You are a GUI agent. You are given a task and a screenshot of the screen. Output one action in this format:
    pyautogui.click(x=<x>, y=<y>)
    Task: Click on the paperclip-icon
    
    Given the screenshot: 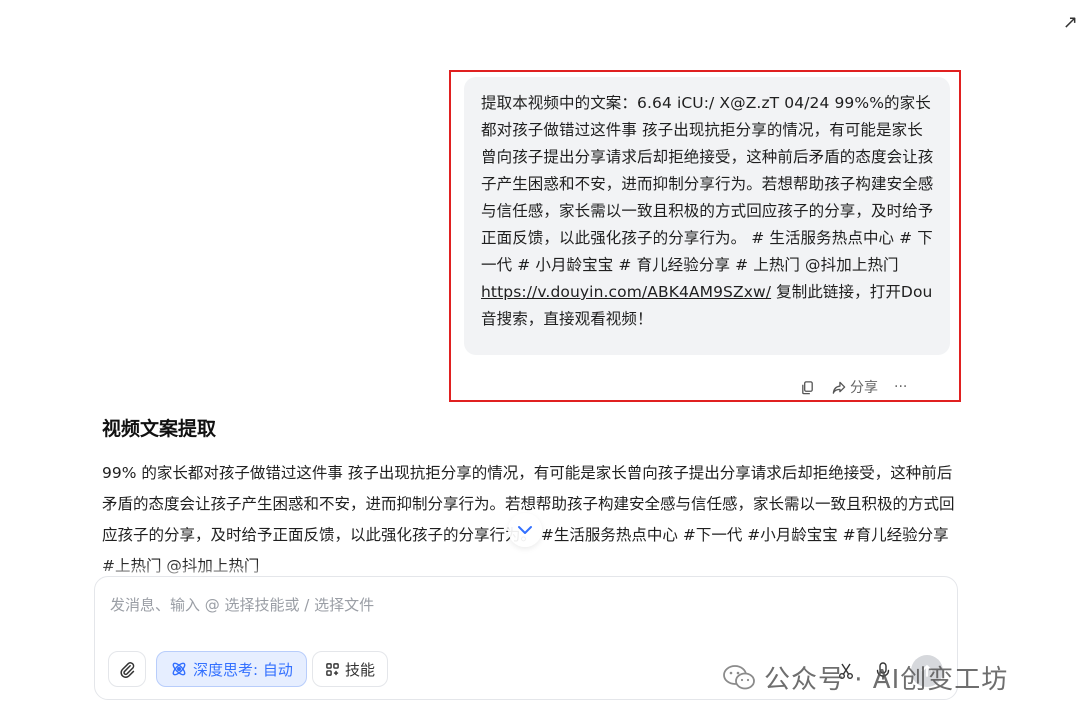 What is the action you would take?
    pyautogui.click(x=126, y=669)
    